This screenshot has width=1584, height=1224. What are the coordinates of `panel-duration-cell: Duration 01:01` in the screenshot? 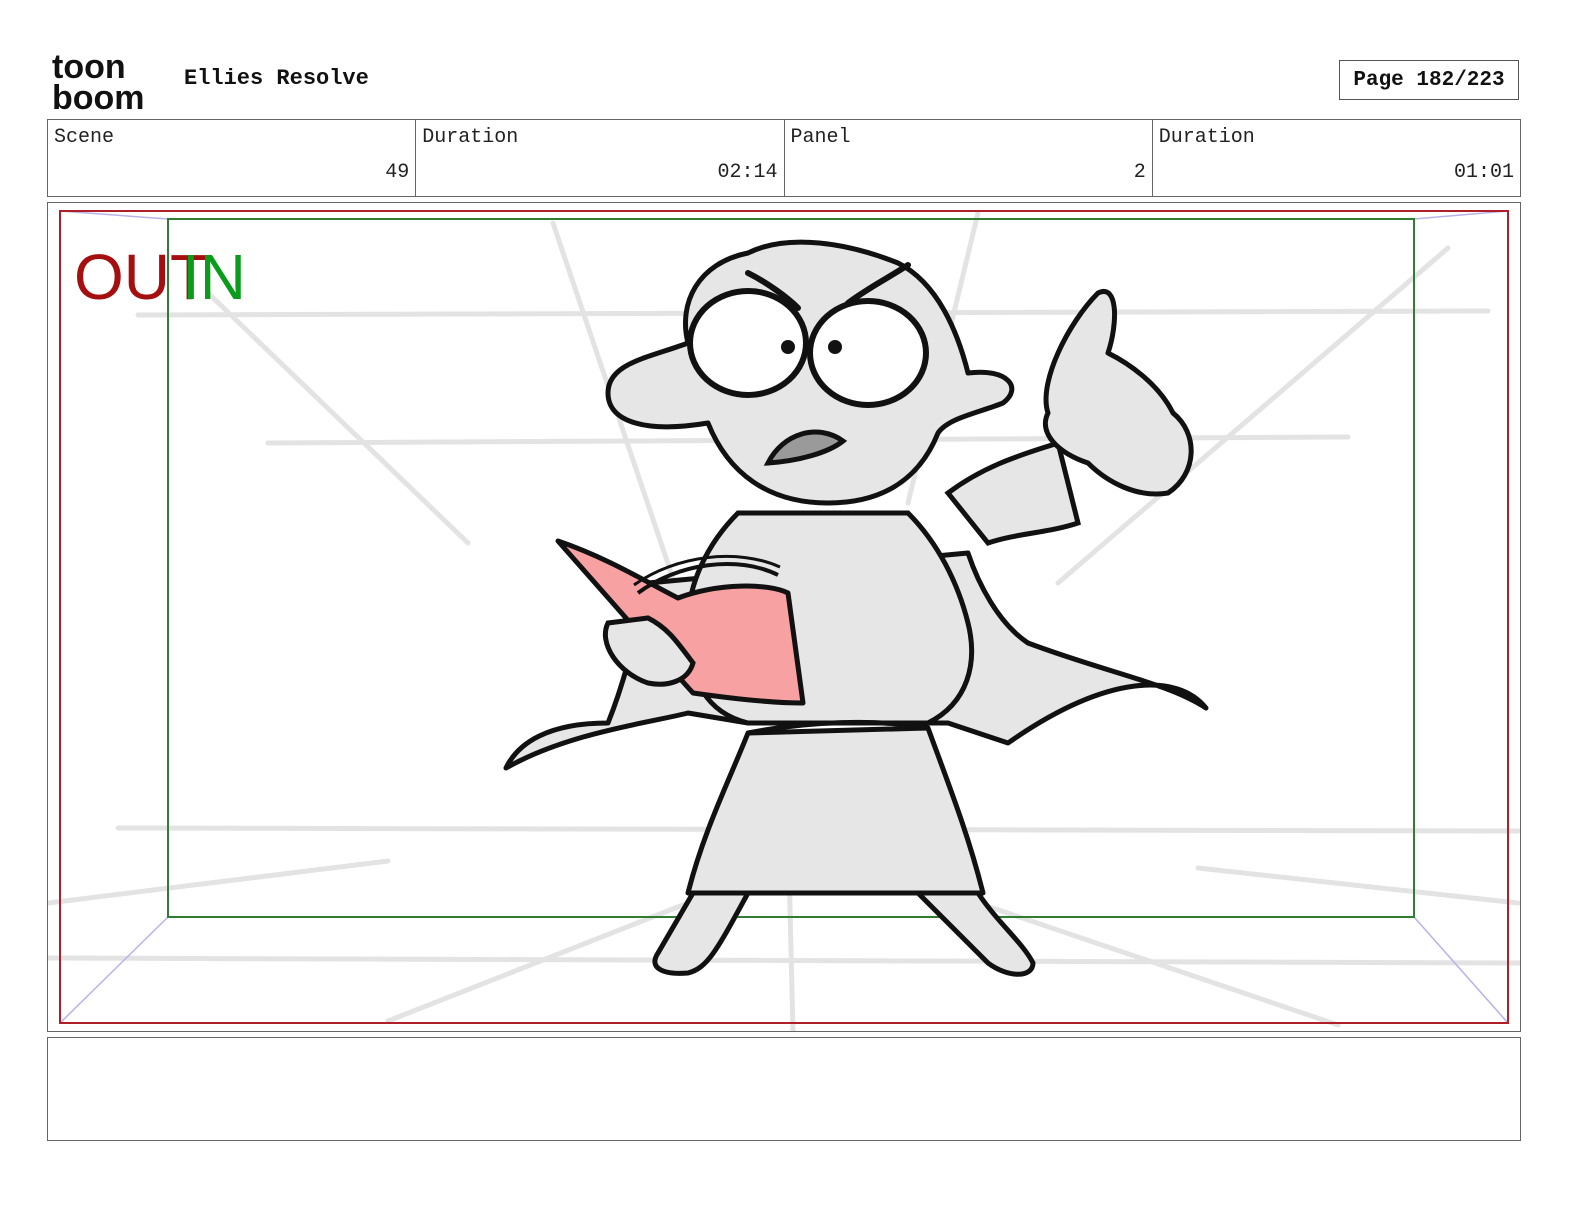 It's located at (1335, 158).